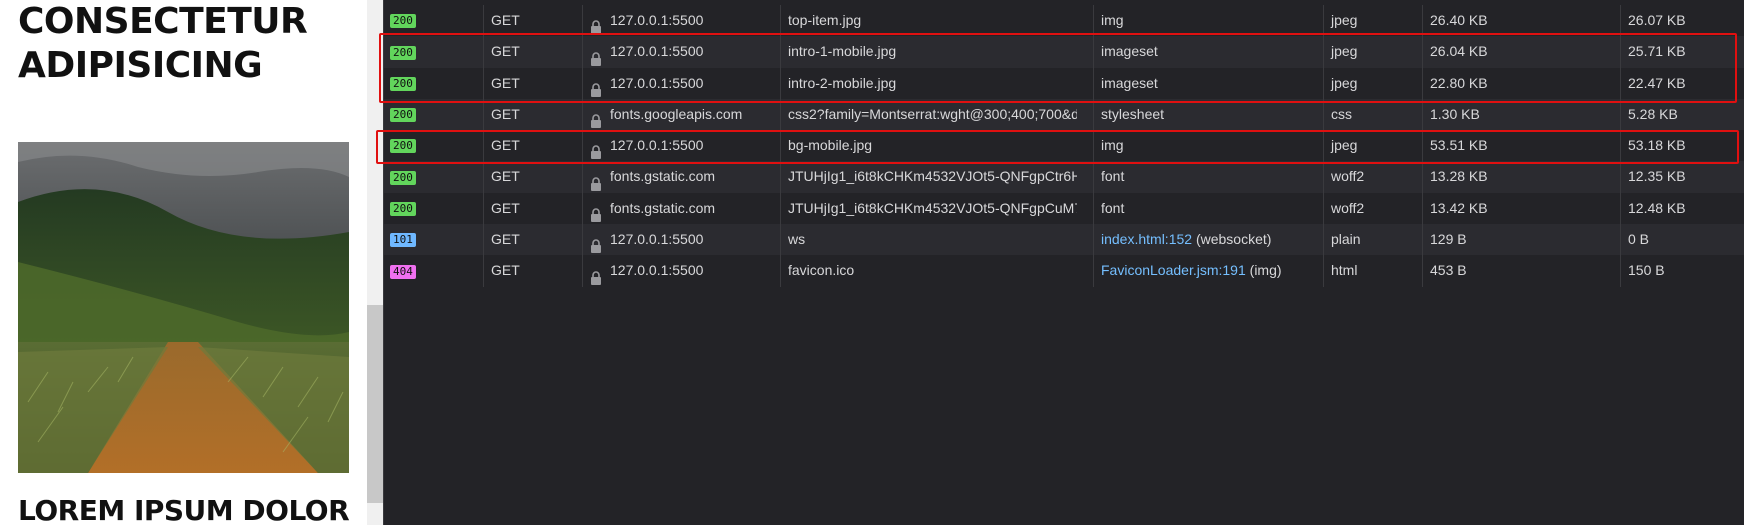  Describe the element at coordinates (1682, 208) in the screenshot. I see `size-cell: 12.48 KB` at that location.